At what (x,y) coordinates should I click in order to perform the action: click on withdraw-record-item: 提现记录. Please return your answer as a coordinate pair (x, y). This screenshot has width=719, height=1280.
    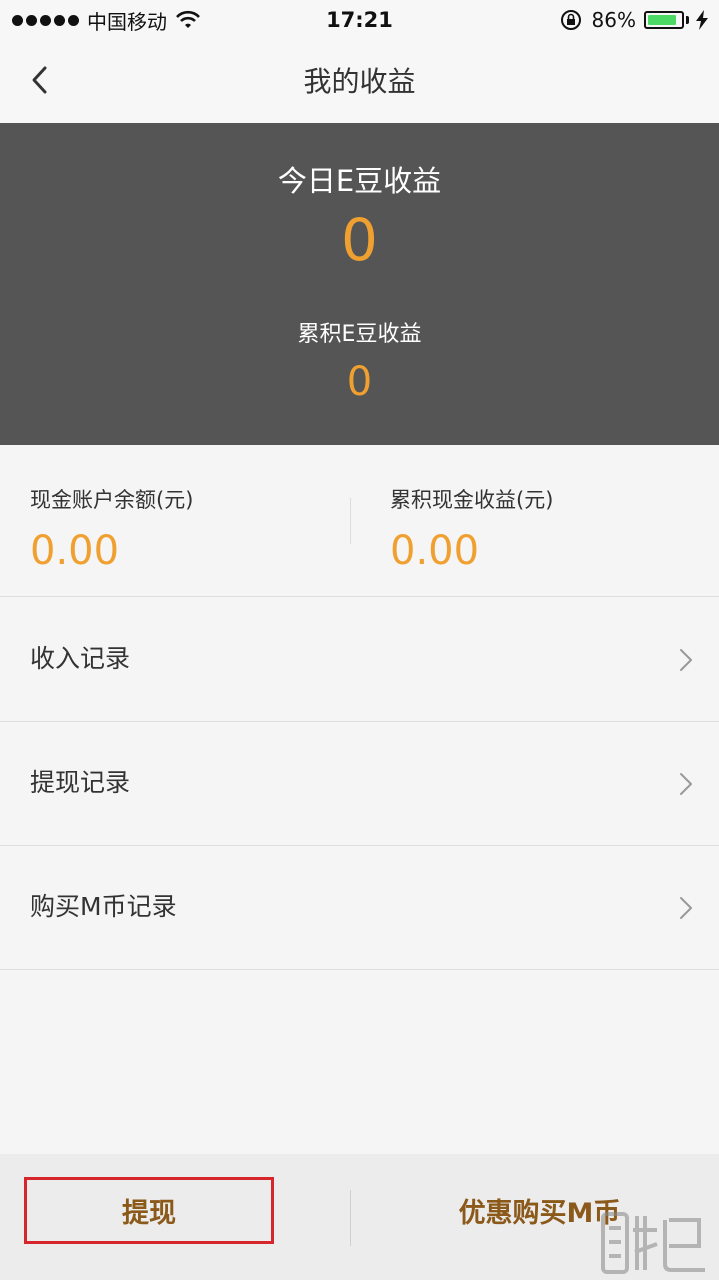
    Looking at the image, I should click on (359, 784).